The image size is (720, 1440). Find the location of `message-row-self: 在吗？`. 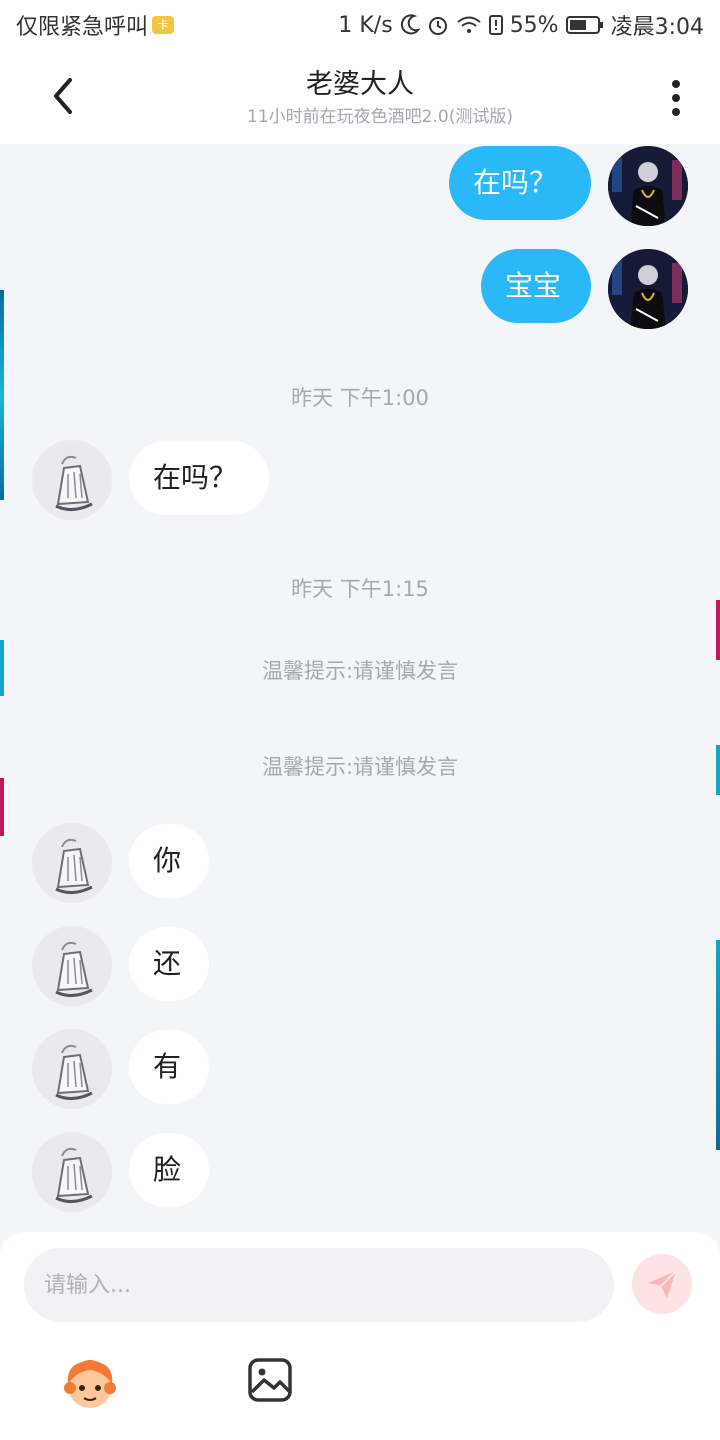

message-row-self: 在吗？ is located at coordinates (360, 189).